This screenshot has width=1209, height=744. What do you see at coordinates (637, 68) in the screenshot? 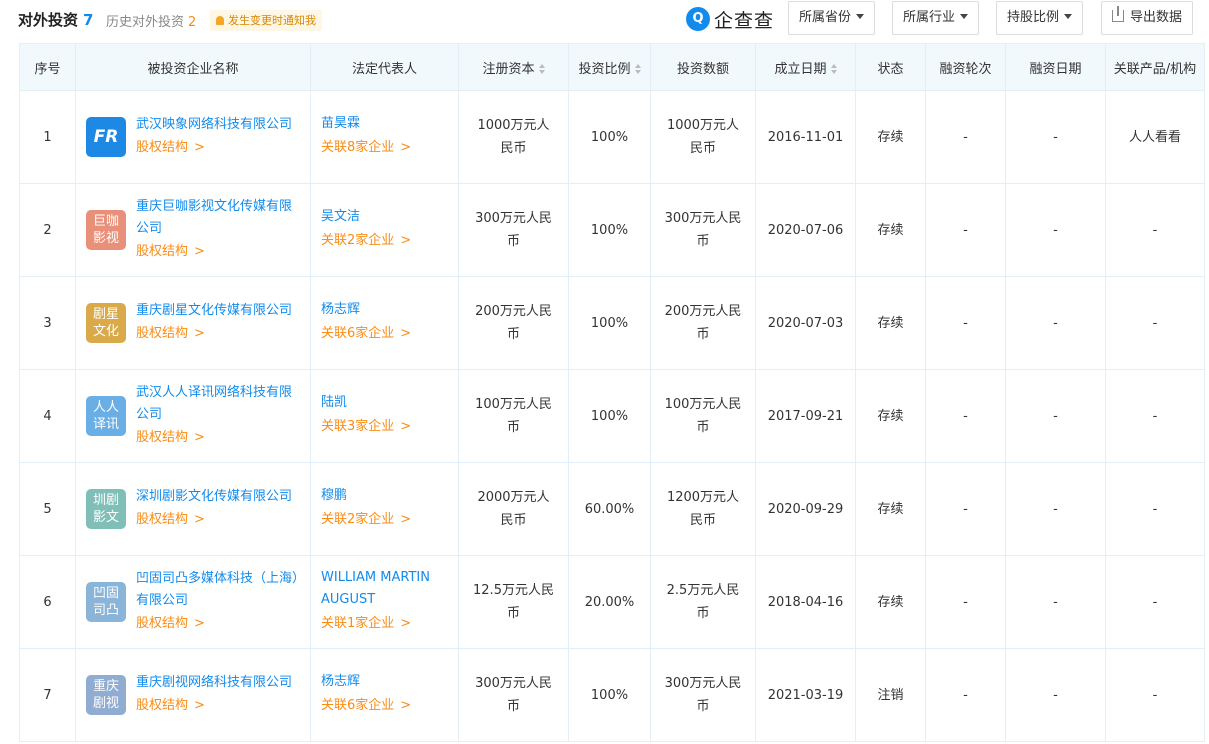
I see `sort-icon` at bounding box center [637, 68].